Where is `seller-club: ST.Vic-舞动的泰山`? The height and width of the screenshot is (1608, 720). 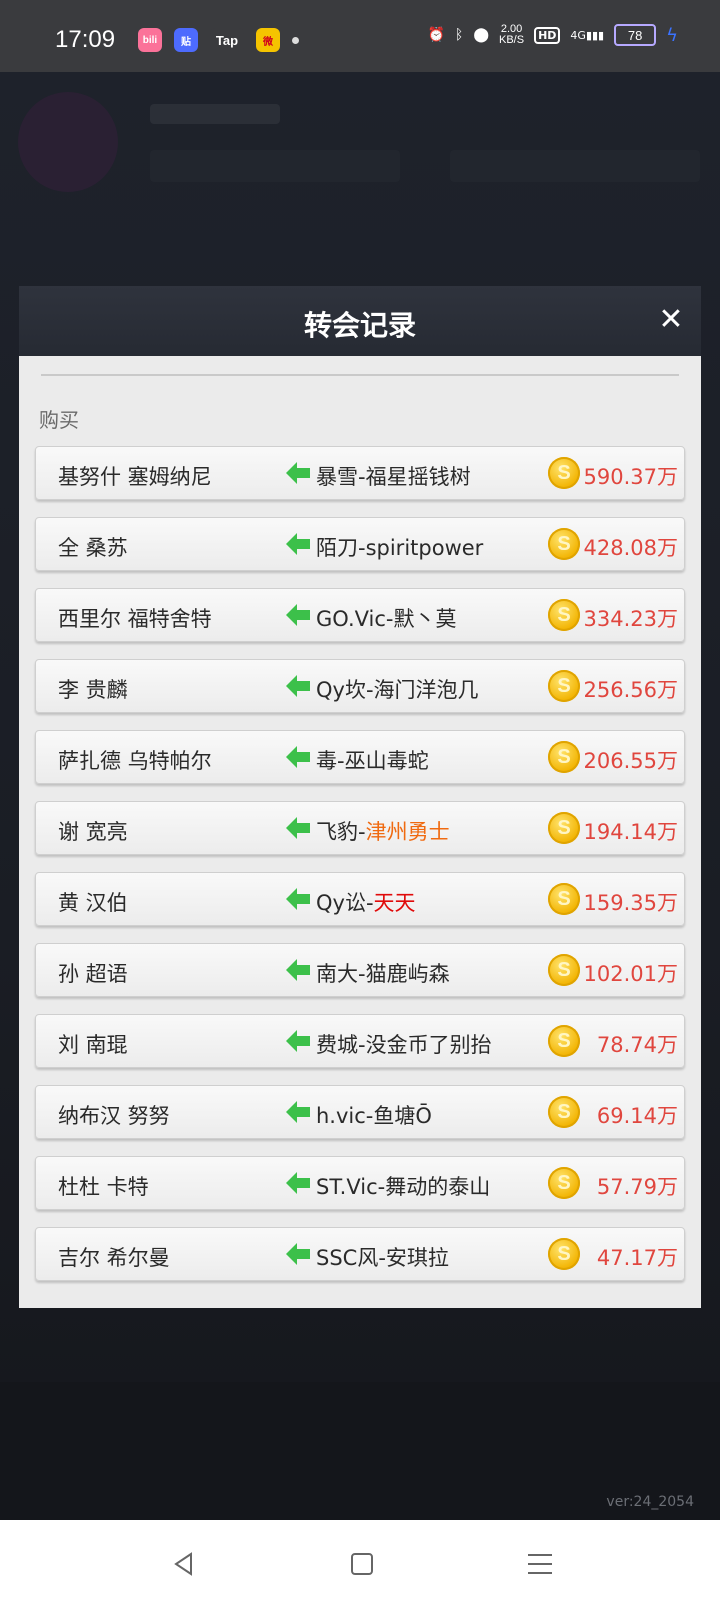
seller-club: ST.Vic-舞动的泰山 is located at coordinates (403, 1187).